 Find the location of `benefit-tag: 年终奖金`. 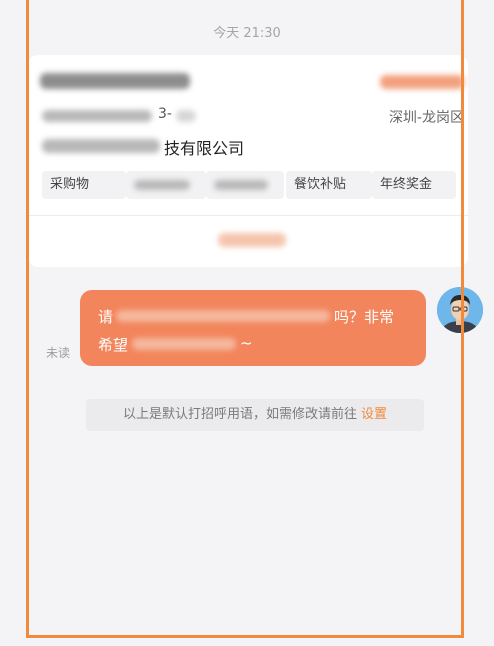

benefit-tag: 年终奖金 is located at coordinates (414, 185).